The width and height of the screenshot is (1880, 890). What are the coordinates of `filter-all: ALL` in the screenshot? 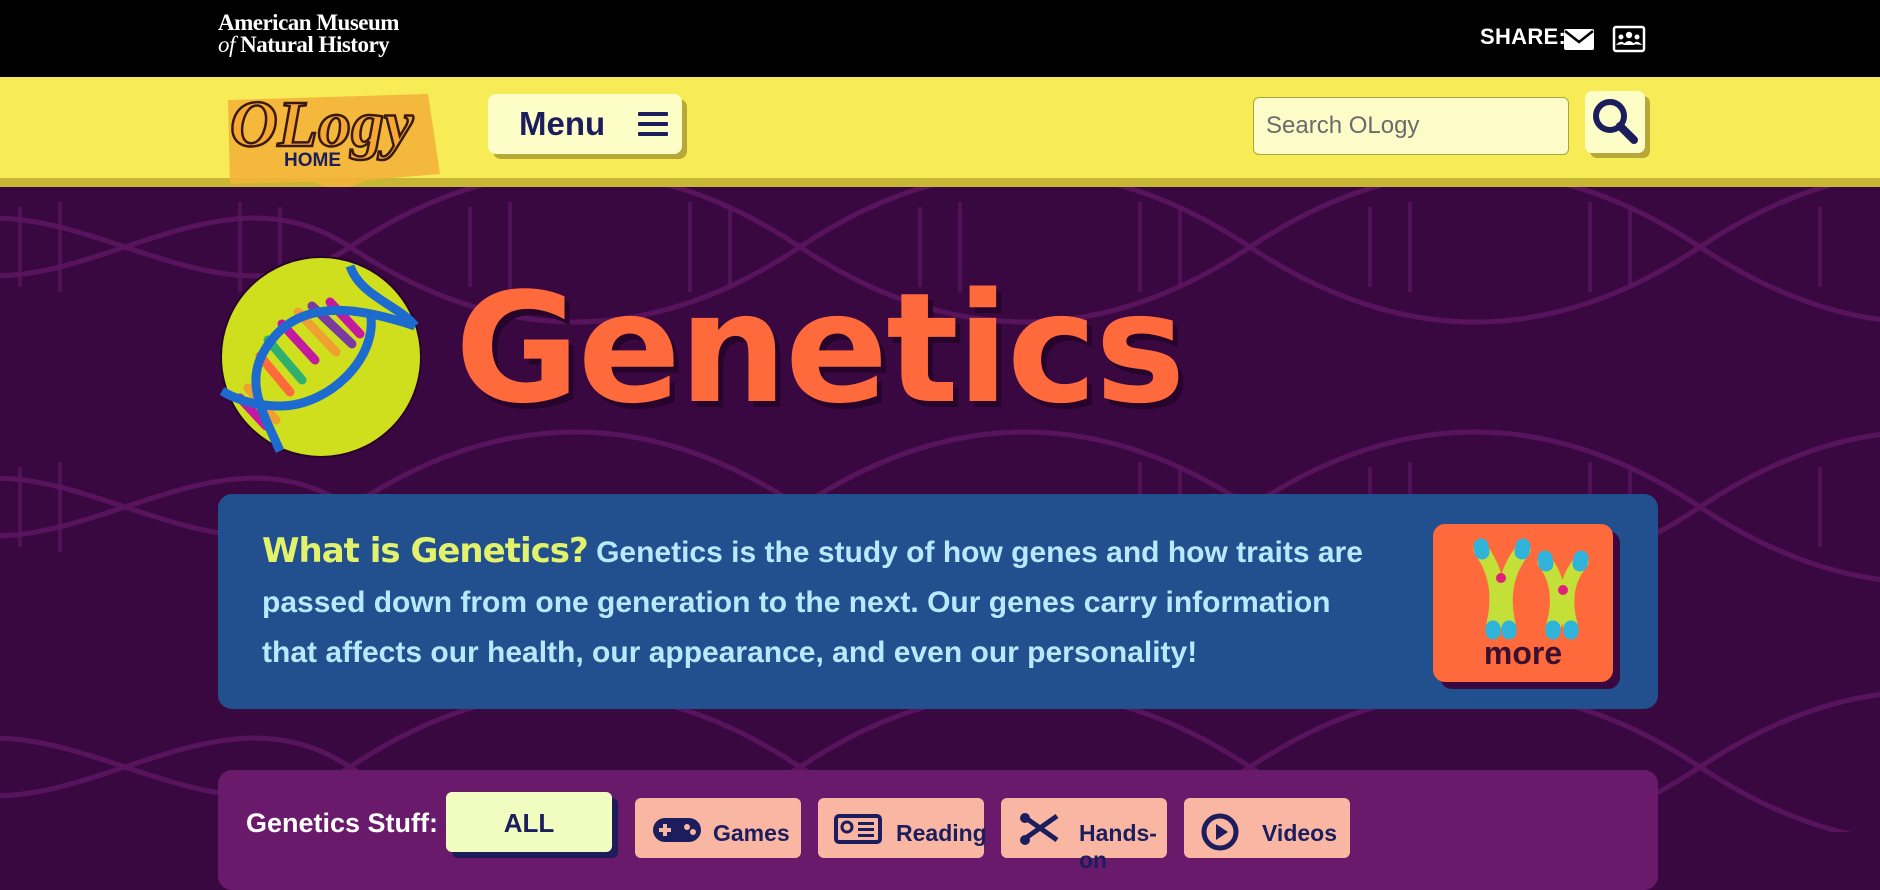 It's located at (529, 822).